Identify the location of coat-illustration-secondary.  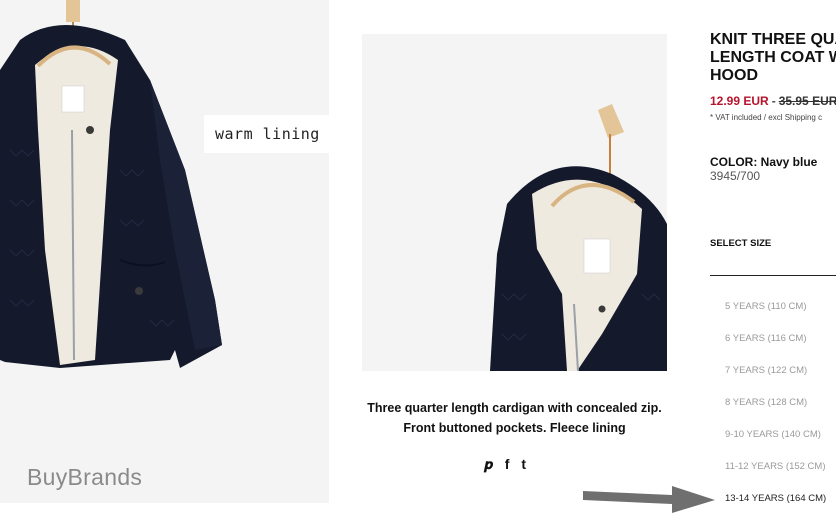
(578, 237).